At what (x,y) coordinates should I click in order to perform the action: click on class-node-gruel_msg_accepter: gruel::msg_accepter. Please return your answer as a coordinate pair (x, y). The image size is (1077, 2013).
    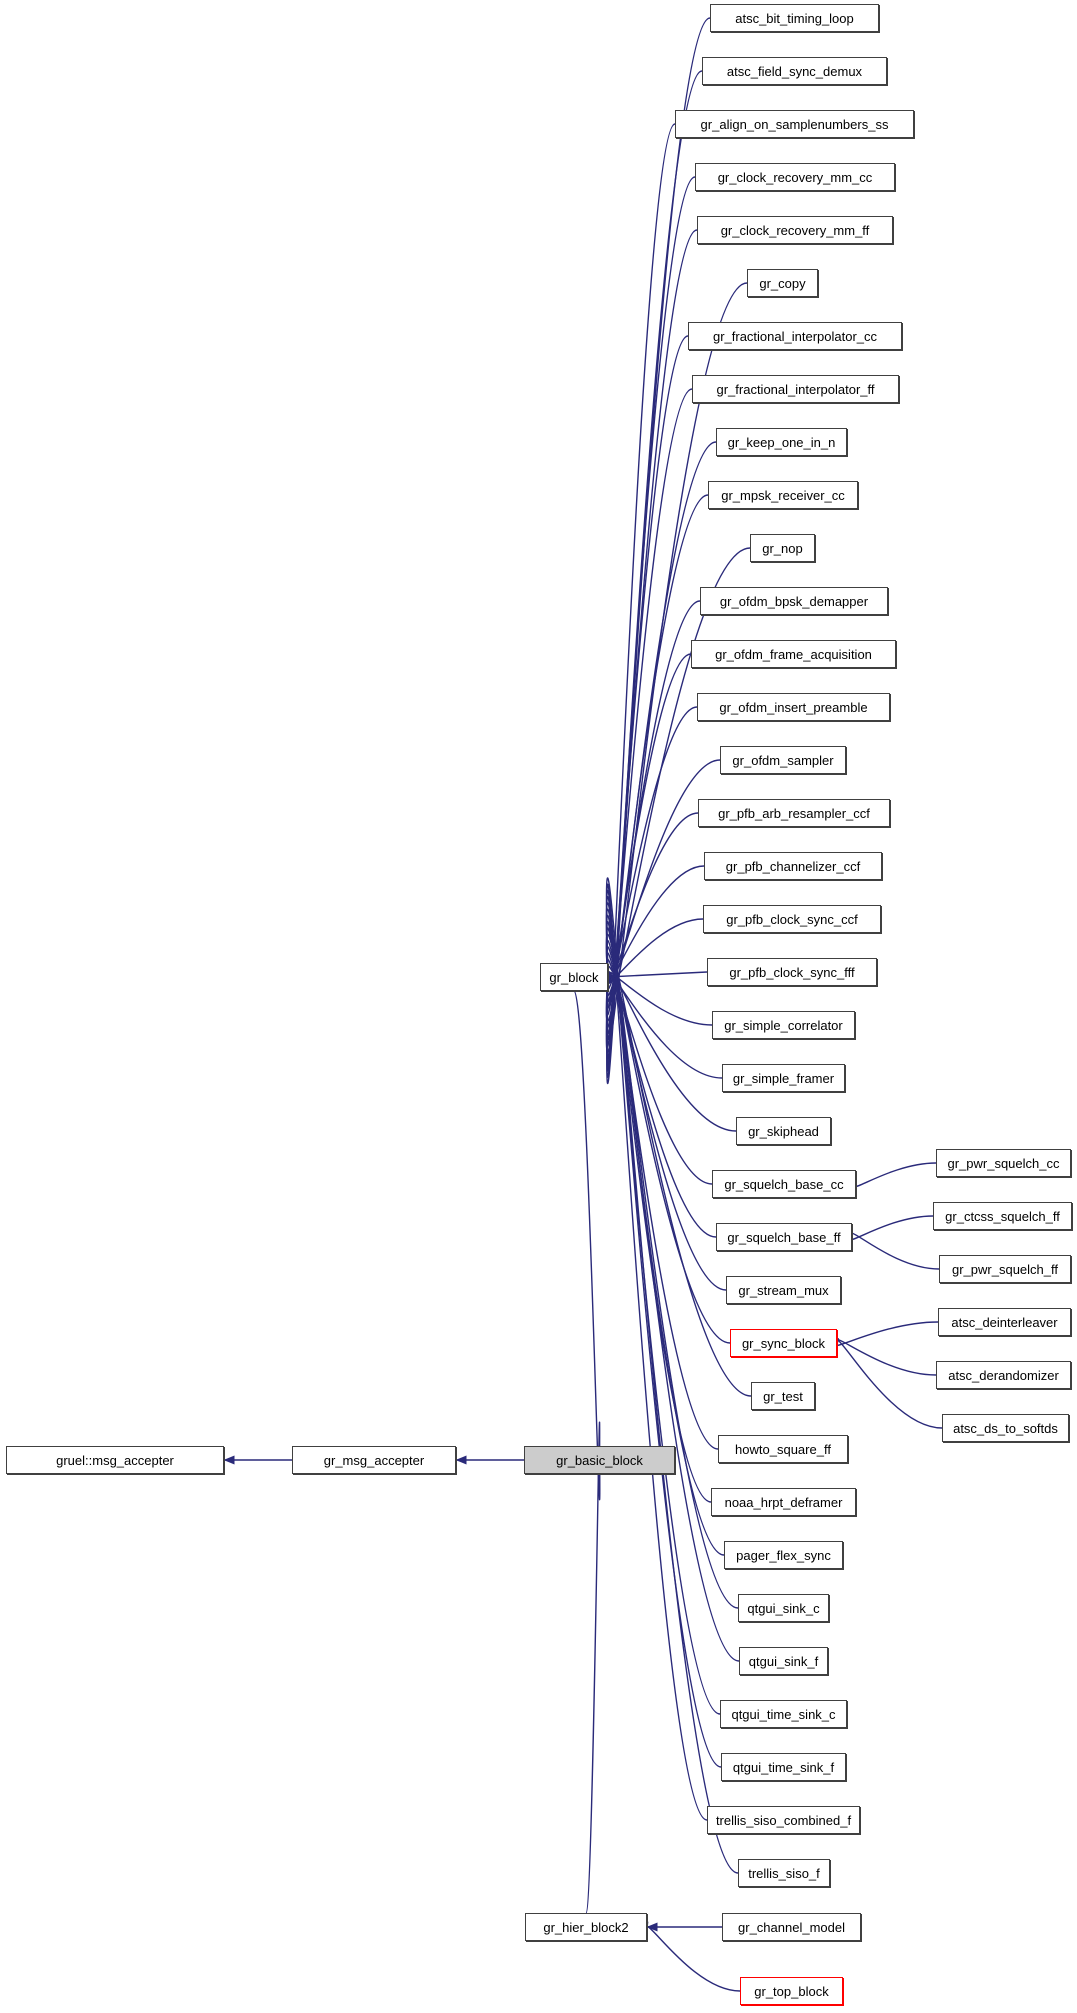
    Looking at the image, I should click on (115, 1460).